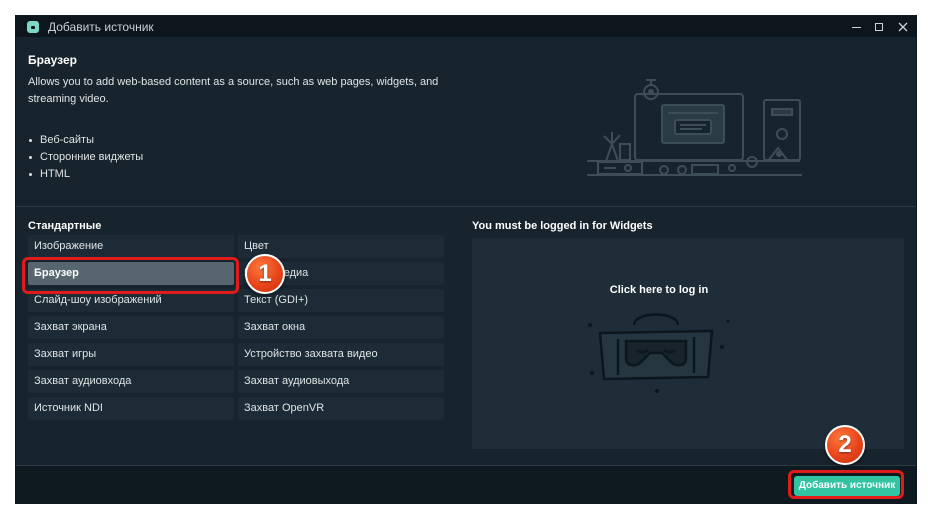 This screenshot has width=932, height=519. I want to click on feature-list: Веб-сайты Сторонние виджеты HTML, so click(85, 157).